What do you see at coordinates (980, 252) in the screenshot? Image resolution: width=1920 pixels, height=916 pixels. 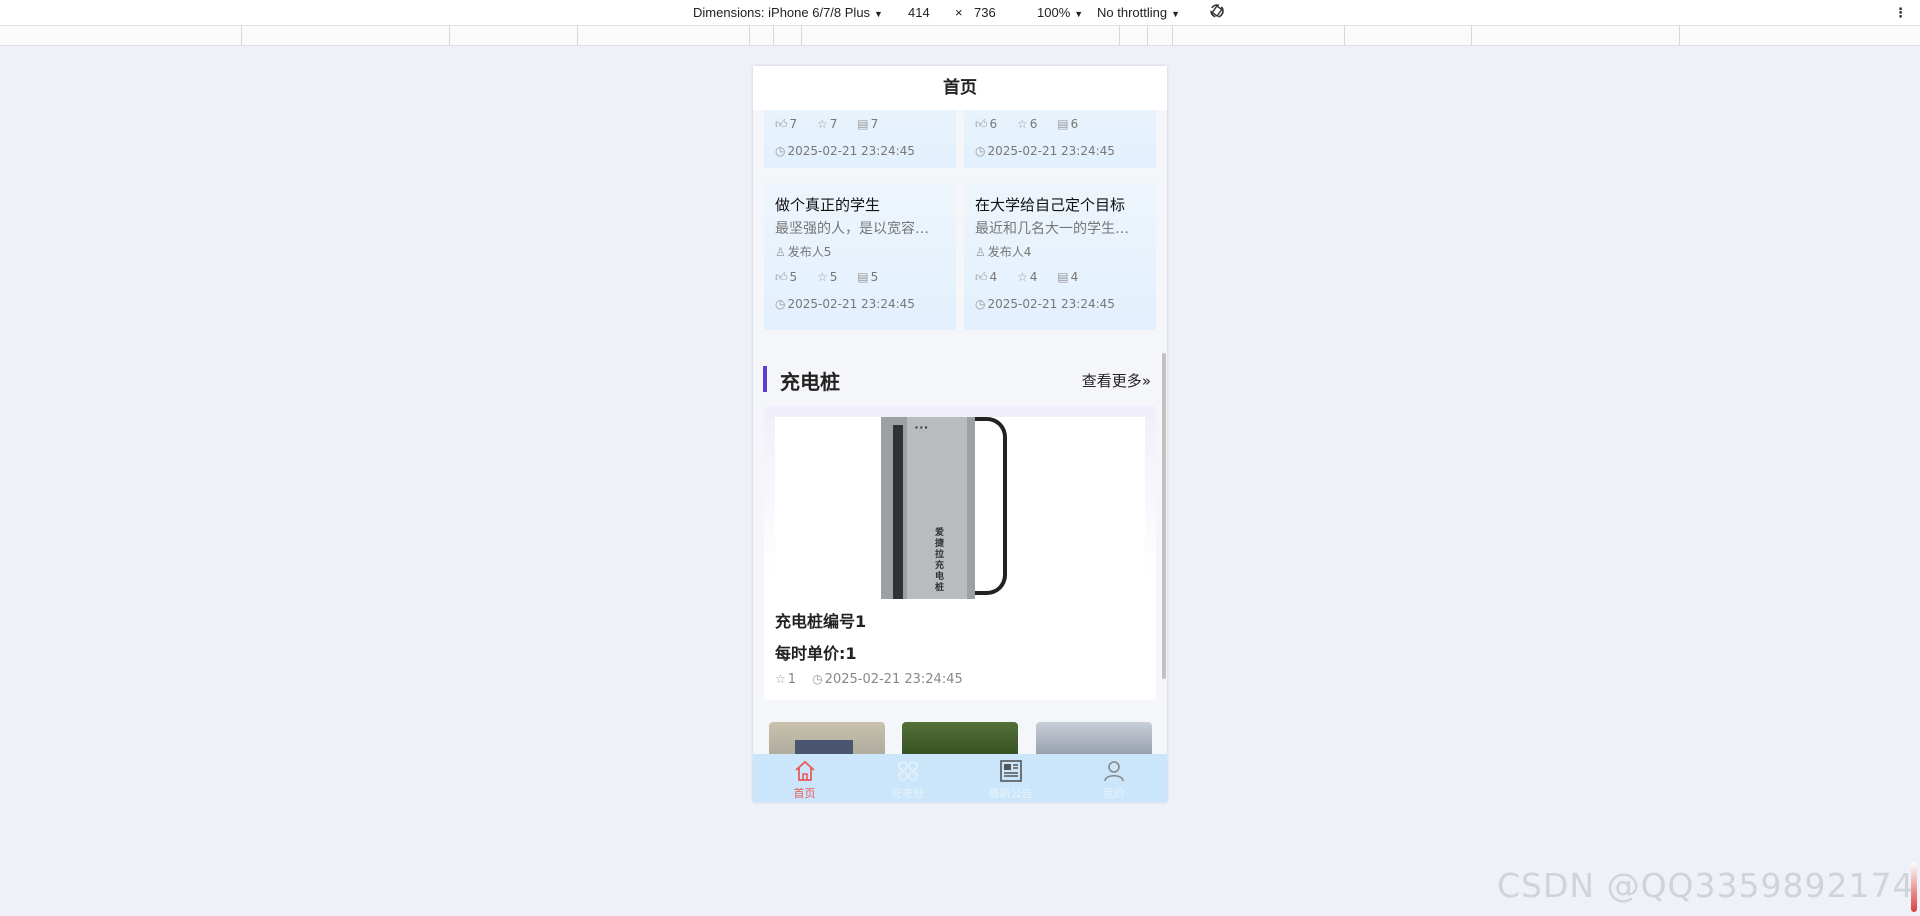 I see `user-icon: ♙` at bounding box center [980, 252].